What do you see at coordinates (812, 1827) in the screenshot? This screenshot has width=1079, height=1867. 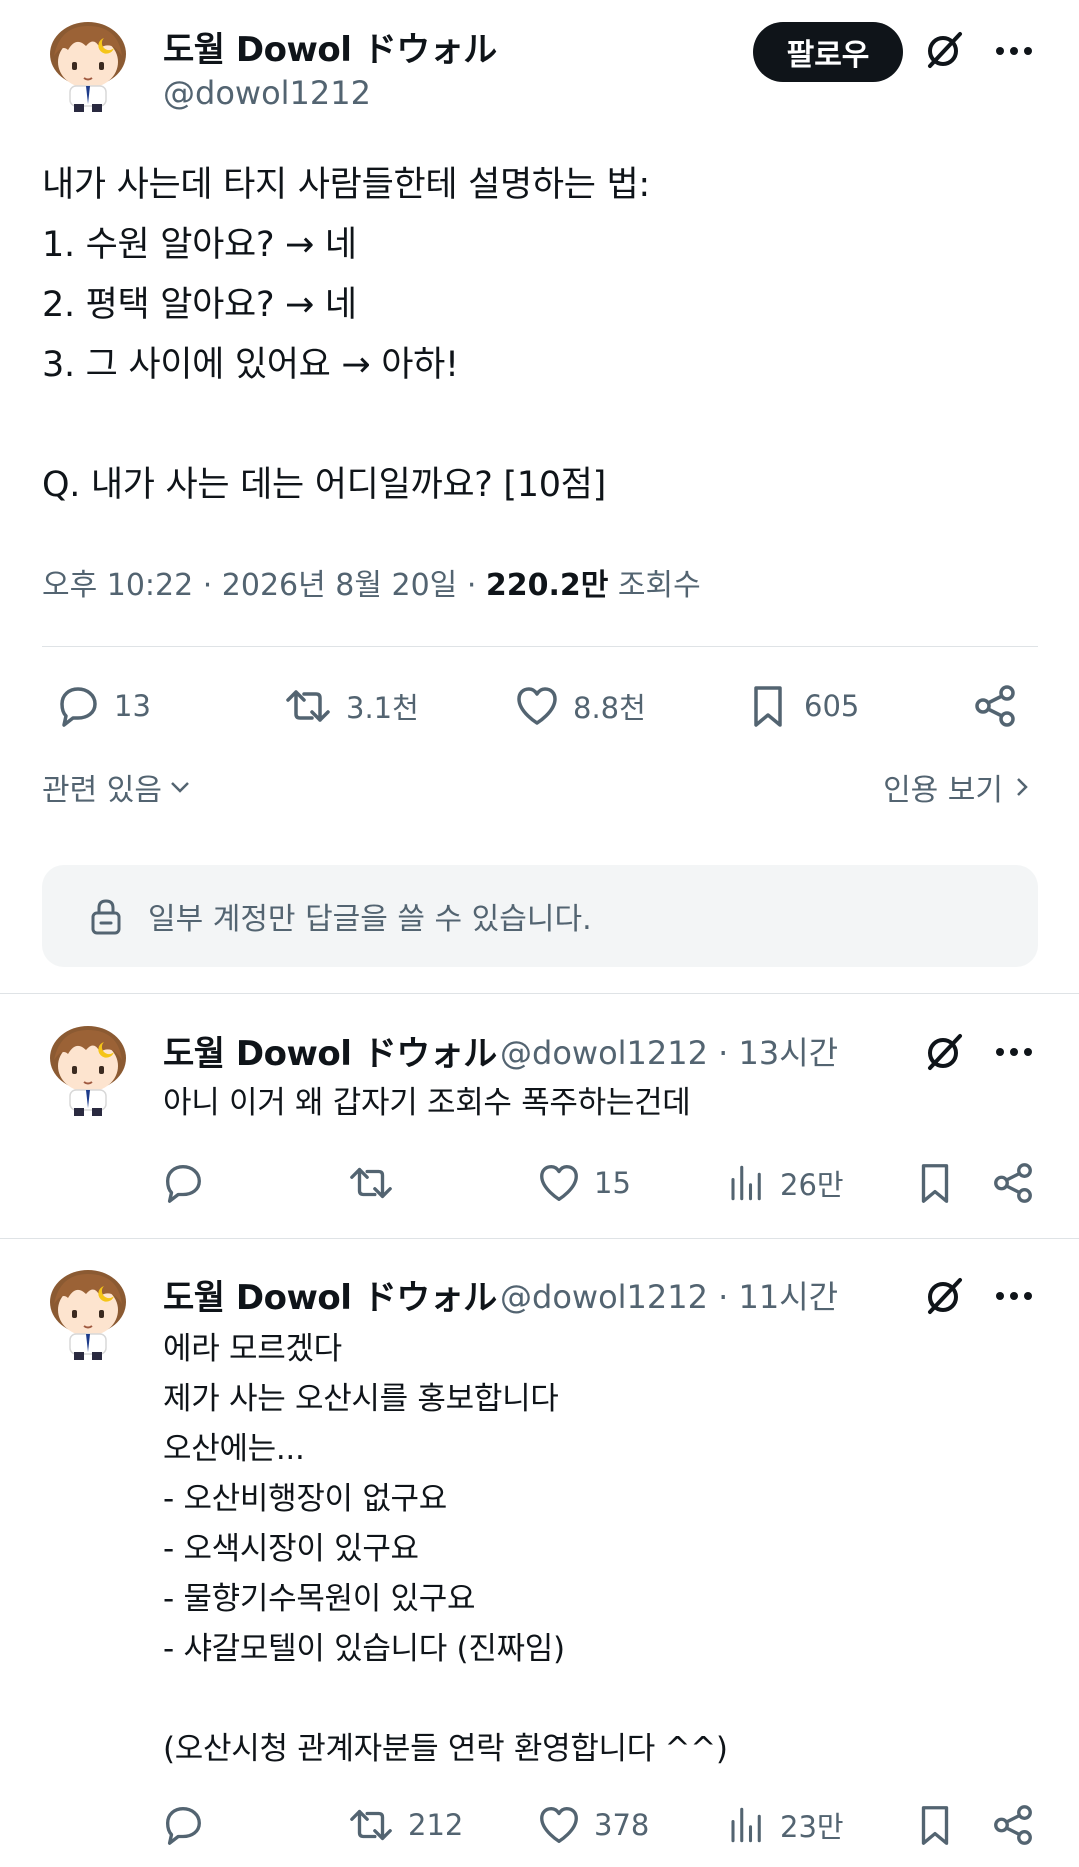 I see `views-count: 23만` at bounding box center [812, 1827].